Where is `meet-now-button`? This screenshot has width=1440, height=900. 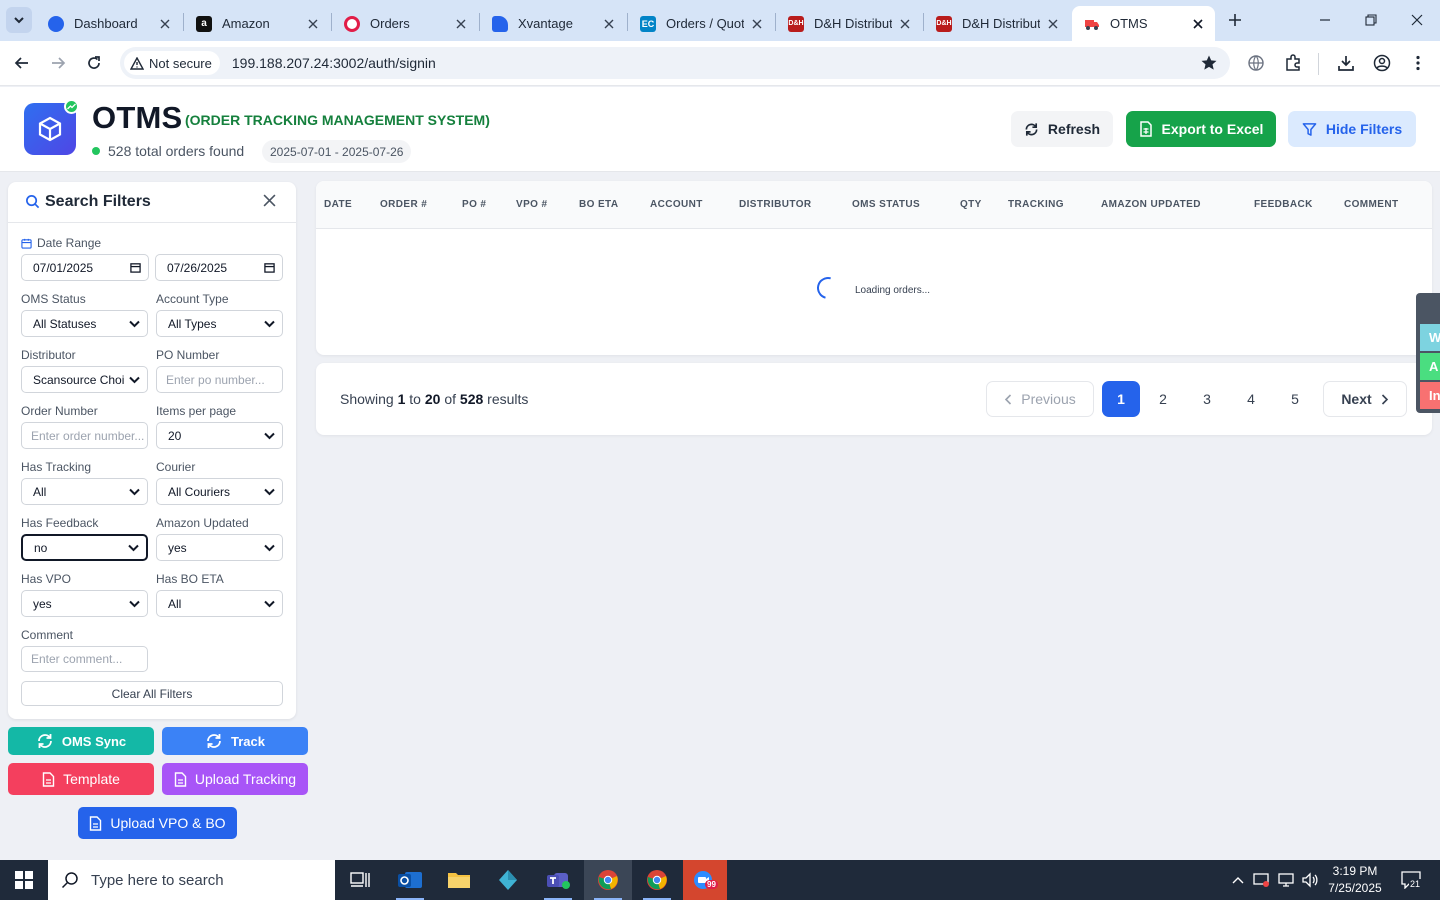
meet-now-button is located at coordinates (1262, 880).